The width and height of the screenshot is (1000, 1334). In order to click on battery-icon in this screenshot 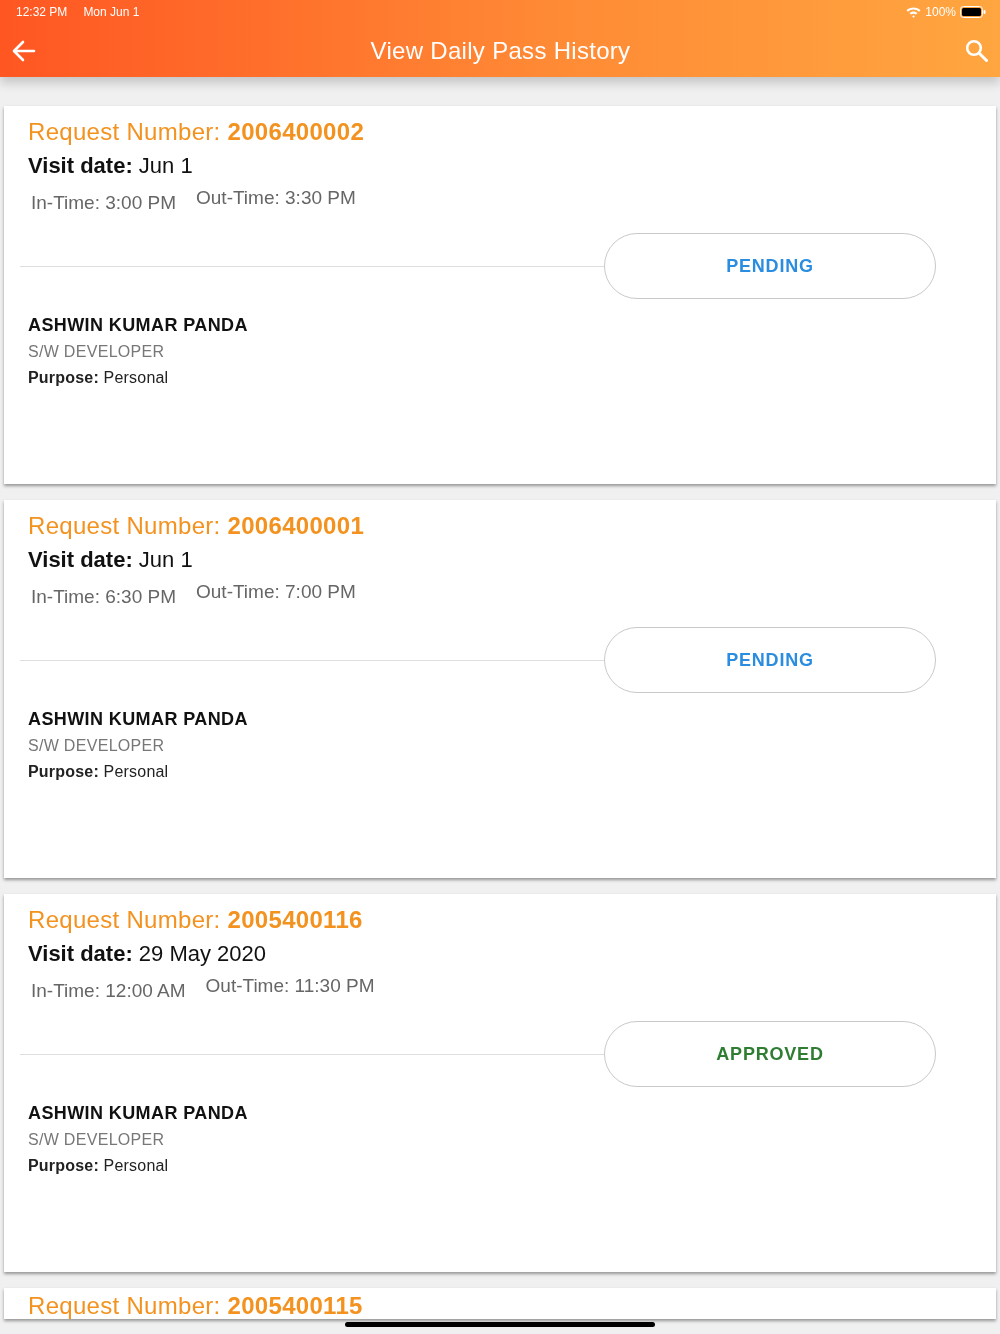, I will do `click(973, 12)`.